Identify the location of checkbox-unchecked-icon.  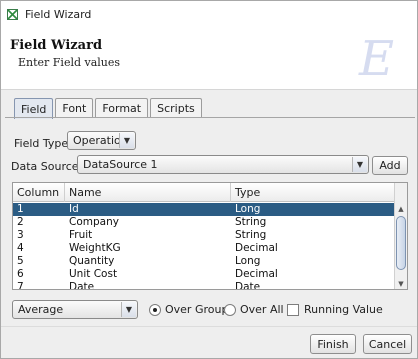
(293, 309).